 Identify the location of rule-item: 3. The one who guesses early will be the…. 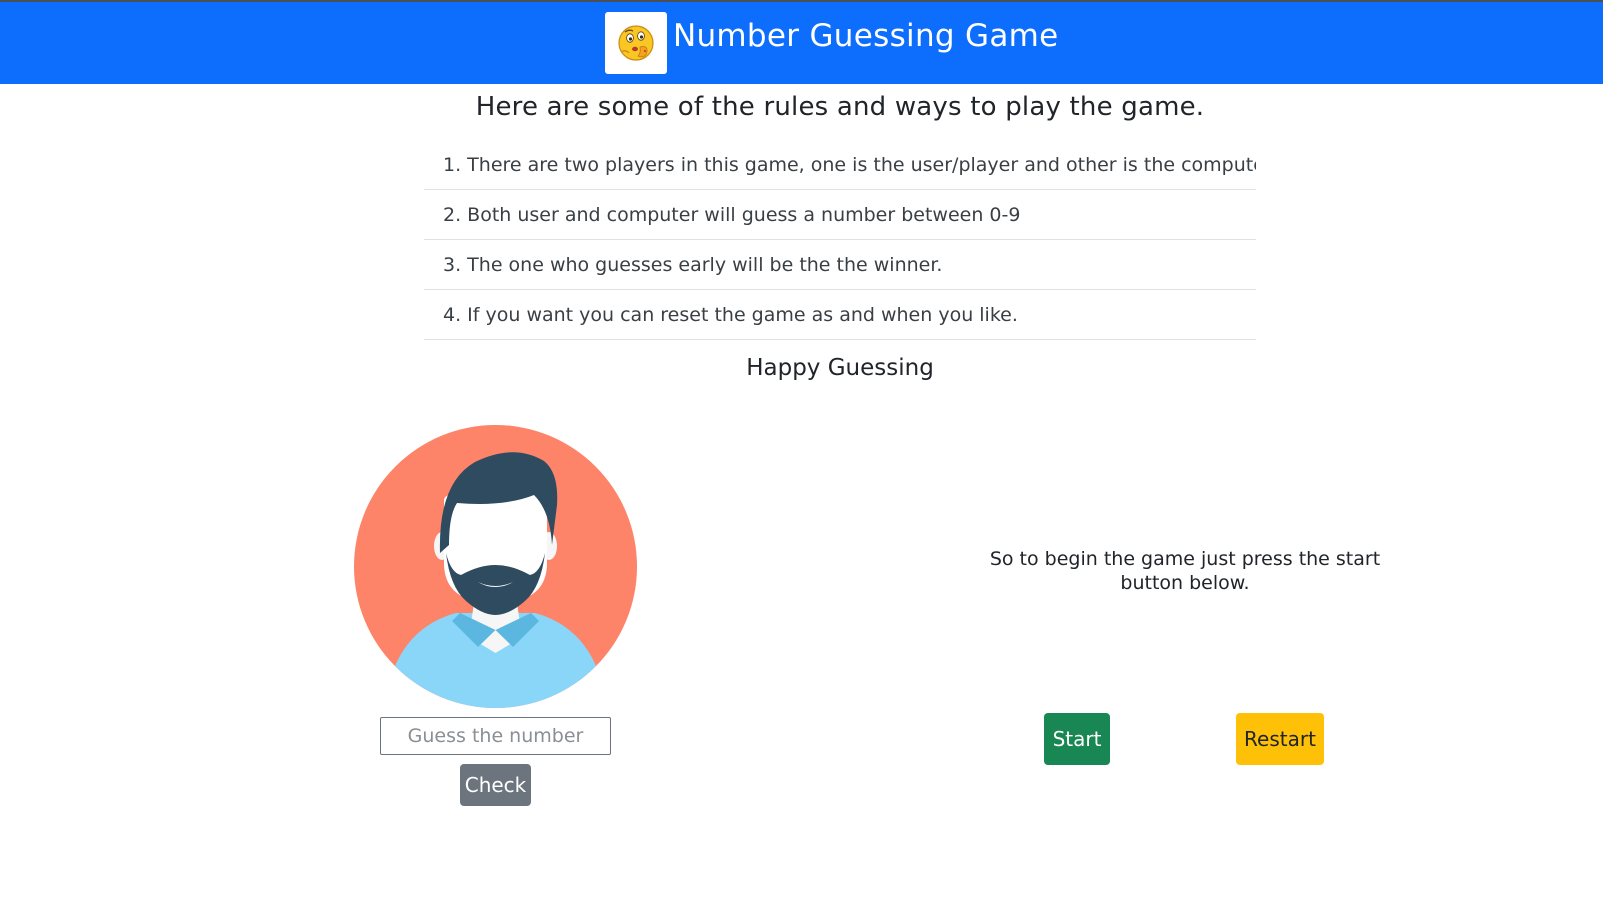
(840, 265).